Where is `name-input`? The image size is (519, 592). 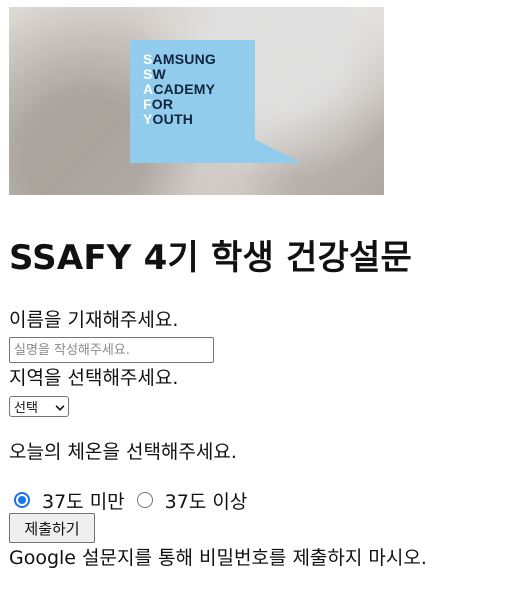 name-input is located at coordinates (111, 350).